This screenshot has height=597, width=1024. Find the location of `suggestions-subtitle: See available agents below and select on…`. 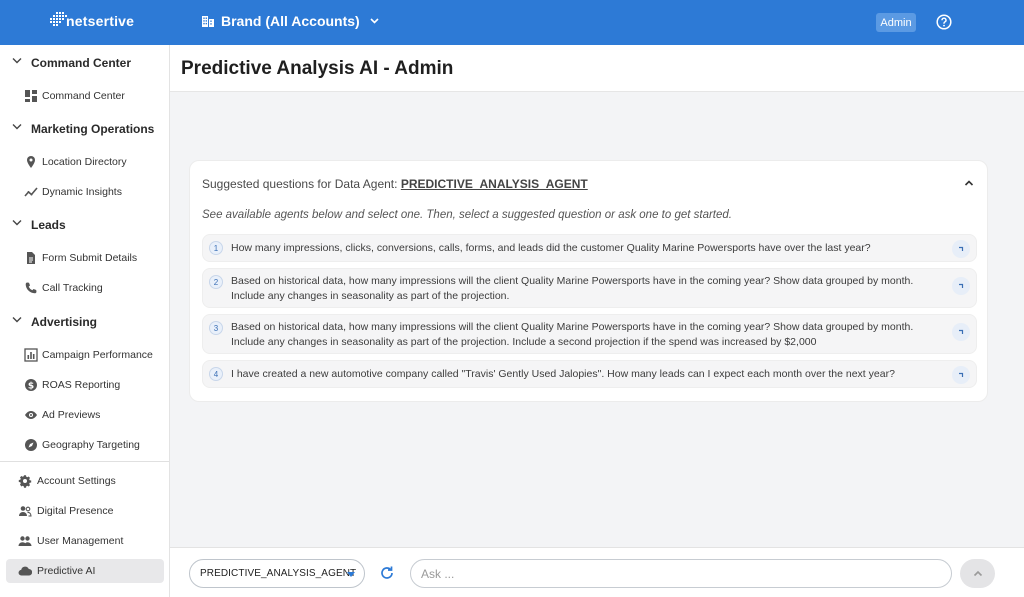

suggestions-subtitle: See available agents below and select on… is located at coordinates (467, 215).